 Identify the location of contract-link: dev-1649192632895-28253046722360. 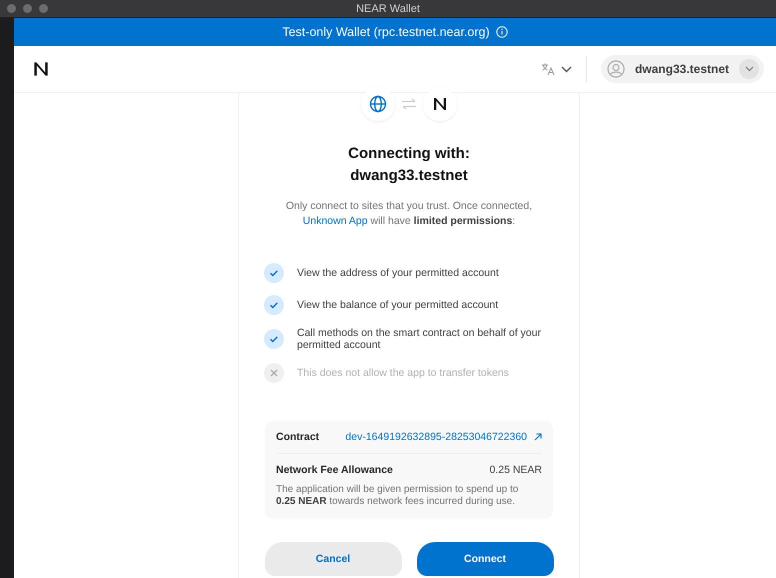
(443, 437).